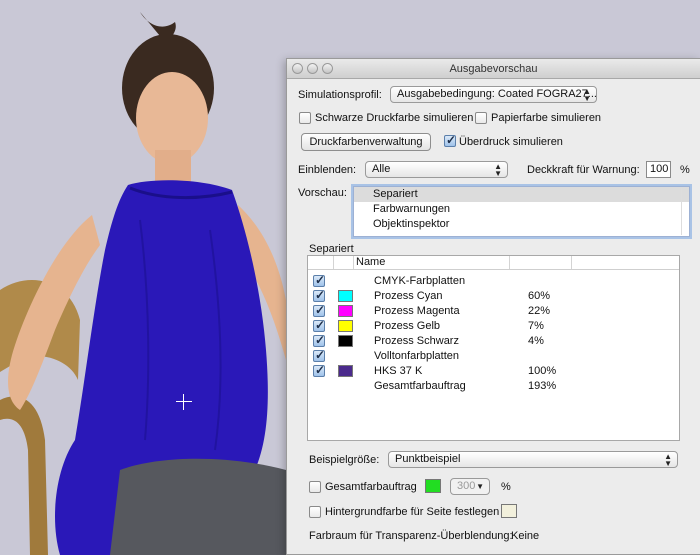 This screenshot has width=700, height=555. What do you see at coordinates (366, 142) in the screenshot?
I see `ink-manager-button: Druckfarbenverwaltung` at bounding box center [366, 142].